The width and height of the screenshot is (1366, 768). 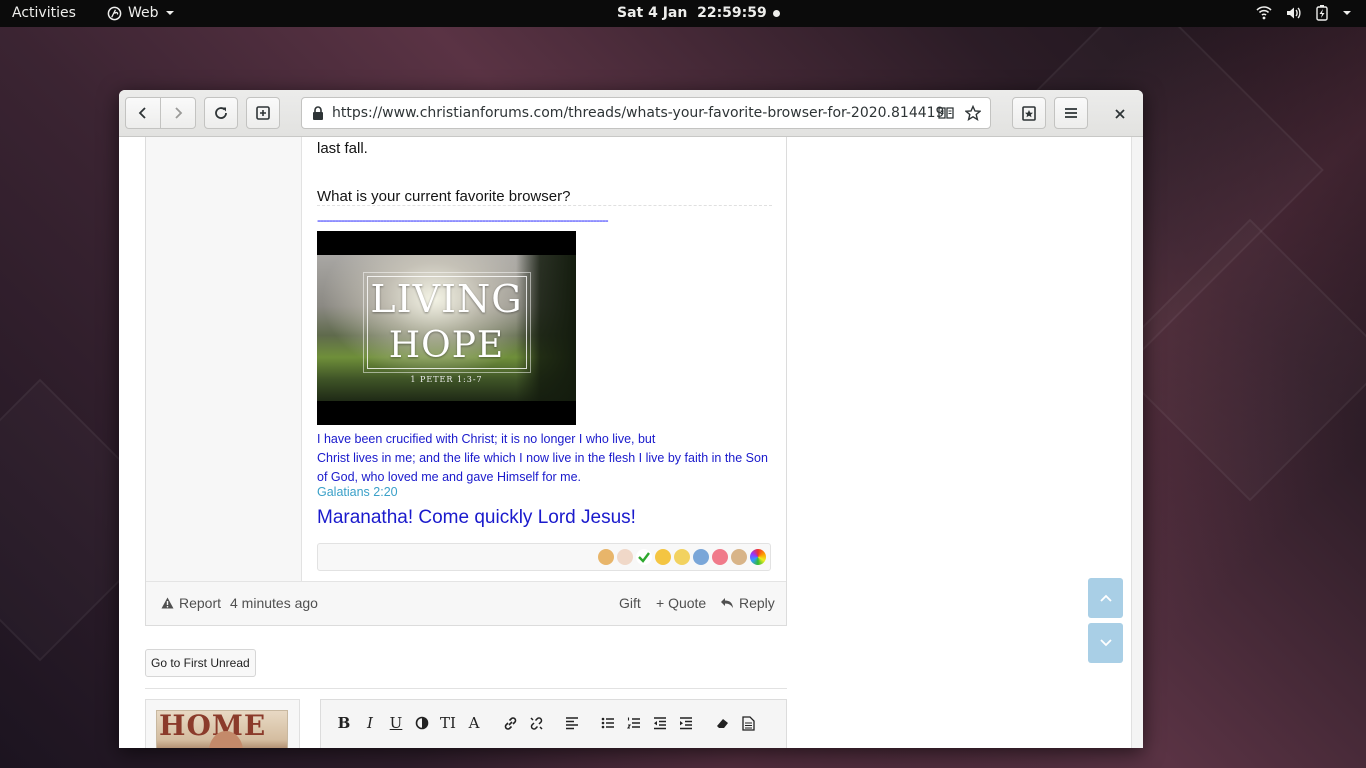 I want to click on app-name: Web, so click(x=143, y=13).